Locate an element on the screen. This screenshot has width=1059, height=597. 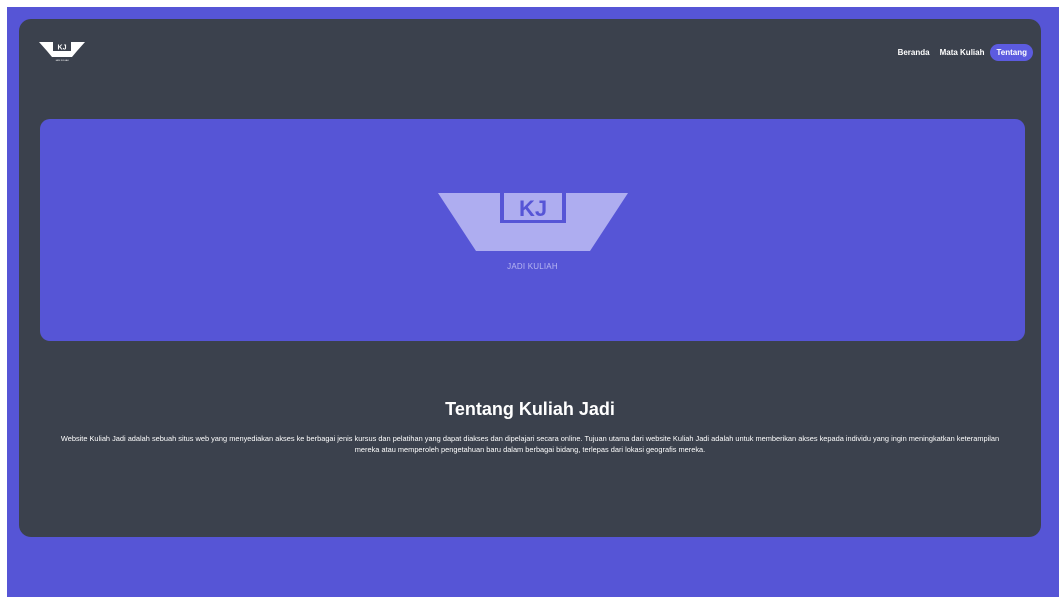
brand-logo-mark: KJ is located at coordinates (62, 48).